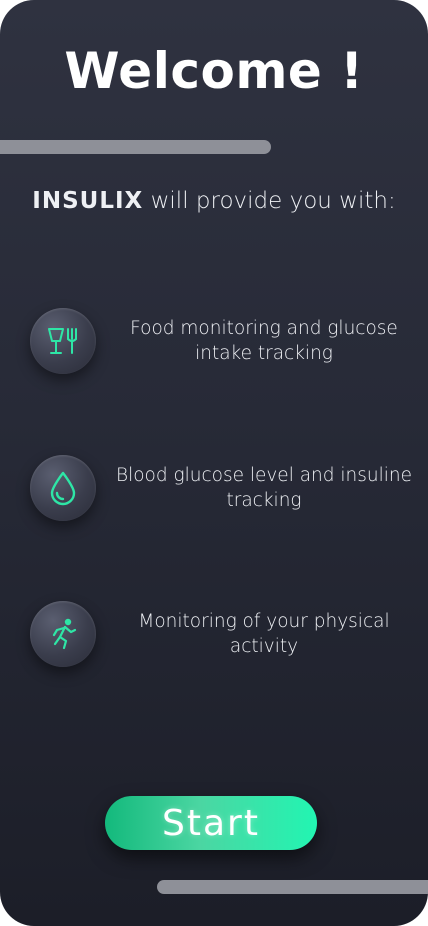 This screenshot has width=428, height=926. What do you see at coordinates (135, 147) in the screenshot?
I see `top-decorative-bar` at bounding box center [135, 147].